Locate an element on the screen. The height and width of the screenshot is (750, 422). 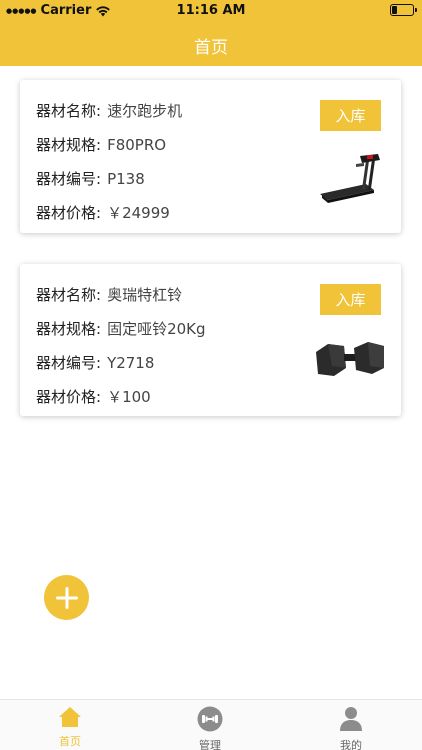
equipment-price-row: 器材价格: ￥100 is located at coordinates (93, 396).